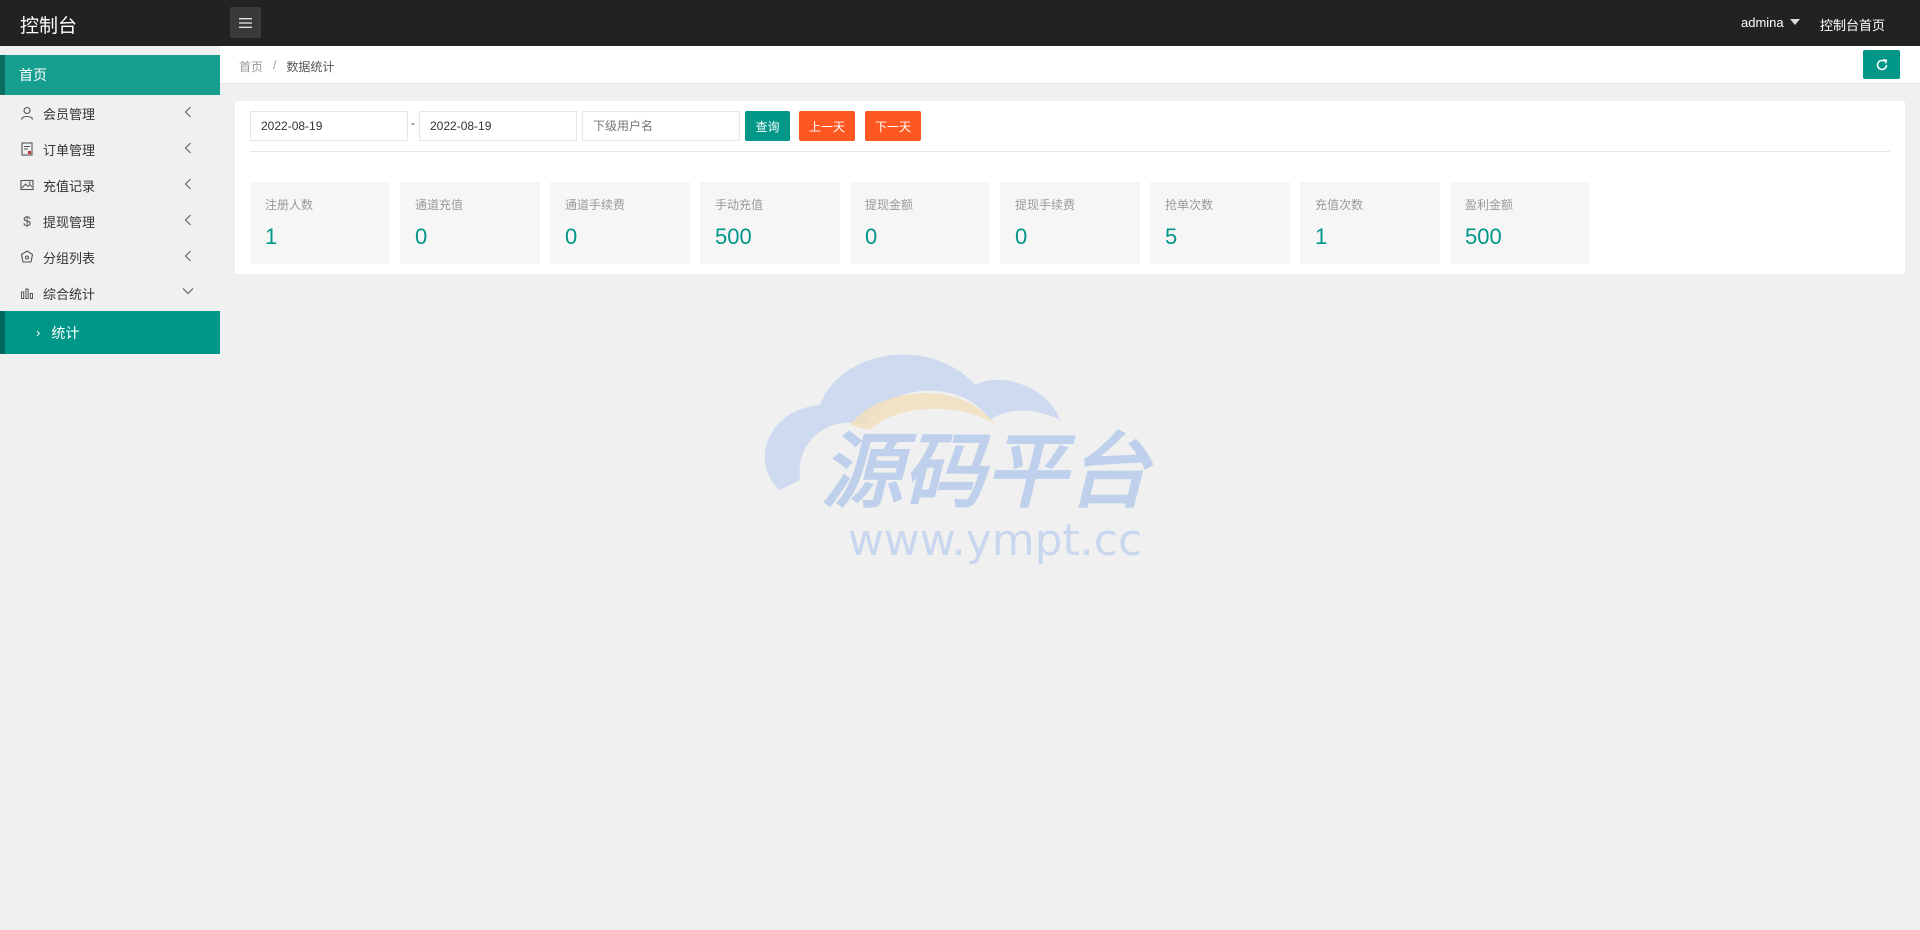  I want to click on app-title: 控制台, so click(49, 26).